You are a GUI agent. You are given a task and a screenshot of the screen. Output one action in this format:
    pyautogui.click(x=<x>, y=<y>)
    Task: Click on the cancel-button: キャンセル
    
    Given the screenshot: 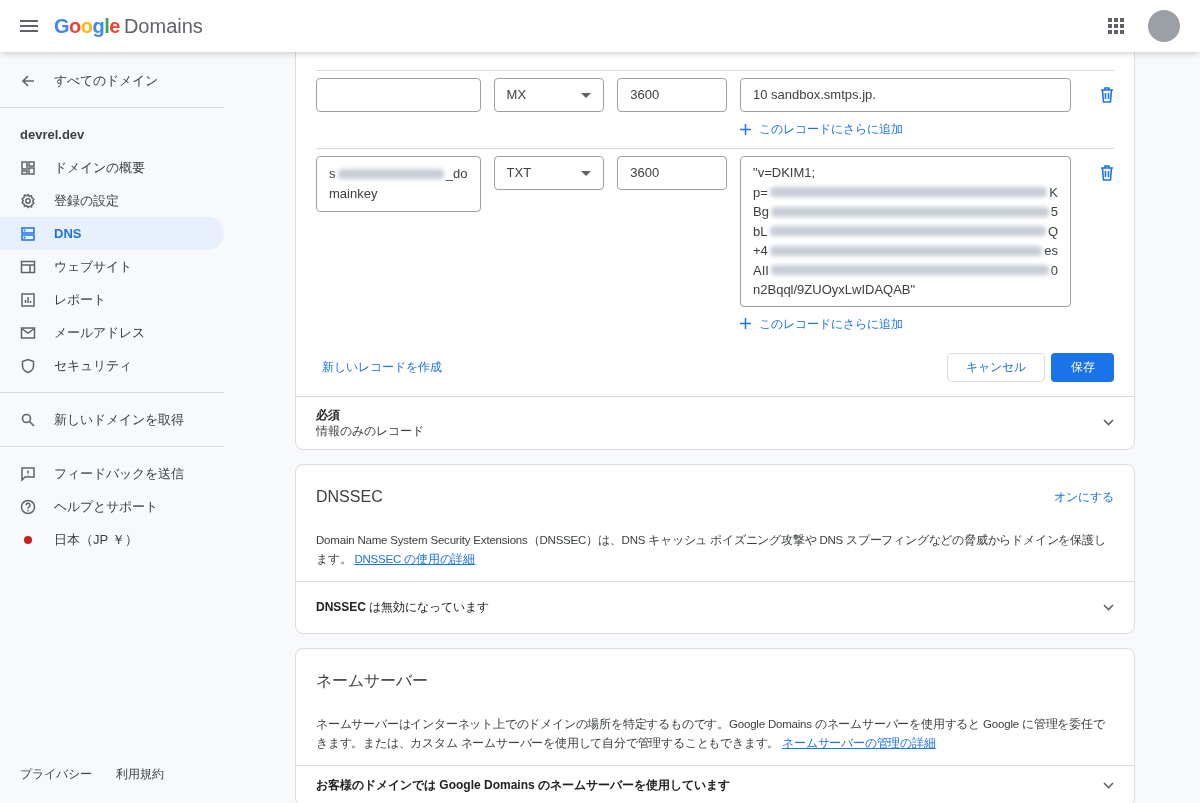 What is the action you would take?
    pyautogui.click(x=996, y=367)
    